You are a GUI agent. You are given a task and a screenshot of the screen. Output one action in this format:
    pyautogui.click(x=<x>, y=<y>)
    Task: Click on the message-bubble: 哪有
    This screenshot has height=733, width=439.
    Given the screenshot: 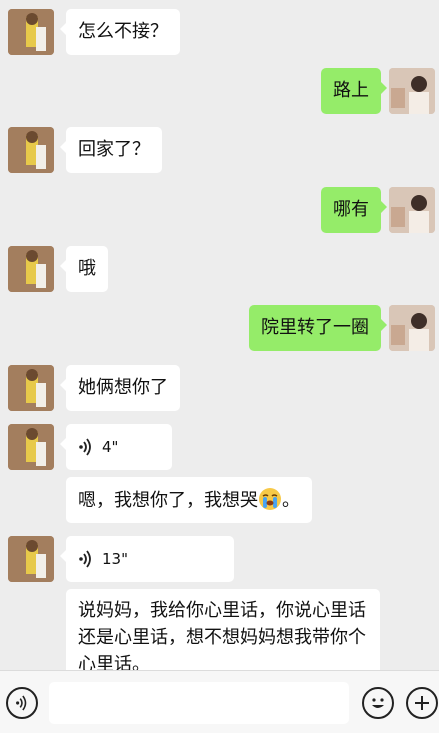 What is the action you would take?
    pyautogui.click(x=354, y=210)
    